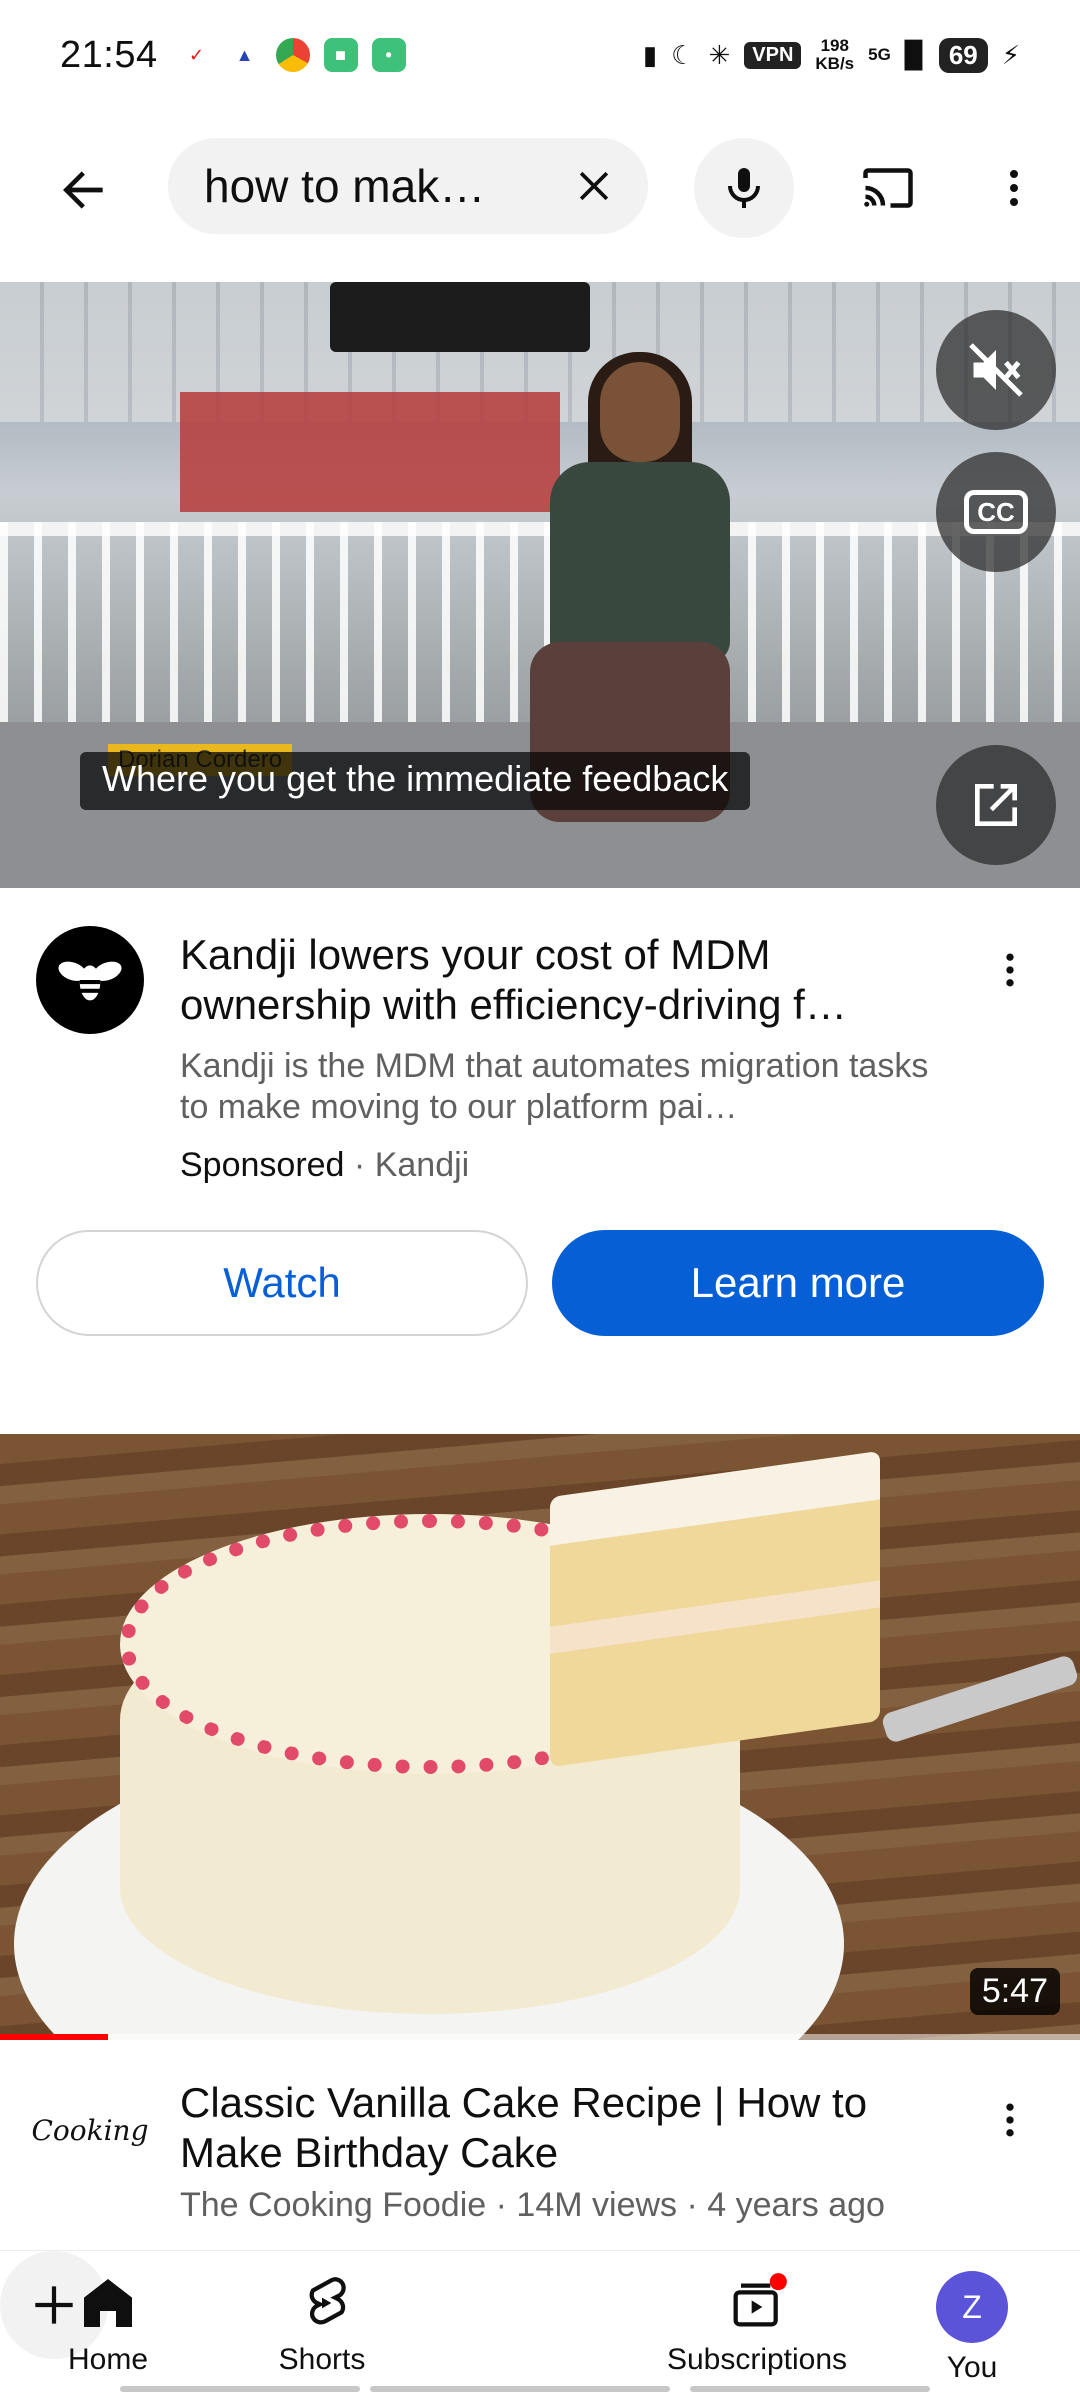 This screenshot has width=1080, height=2400. I want to click on closed-captions-icon: CC, so click(996, 512).